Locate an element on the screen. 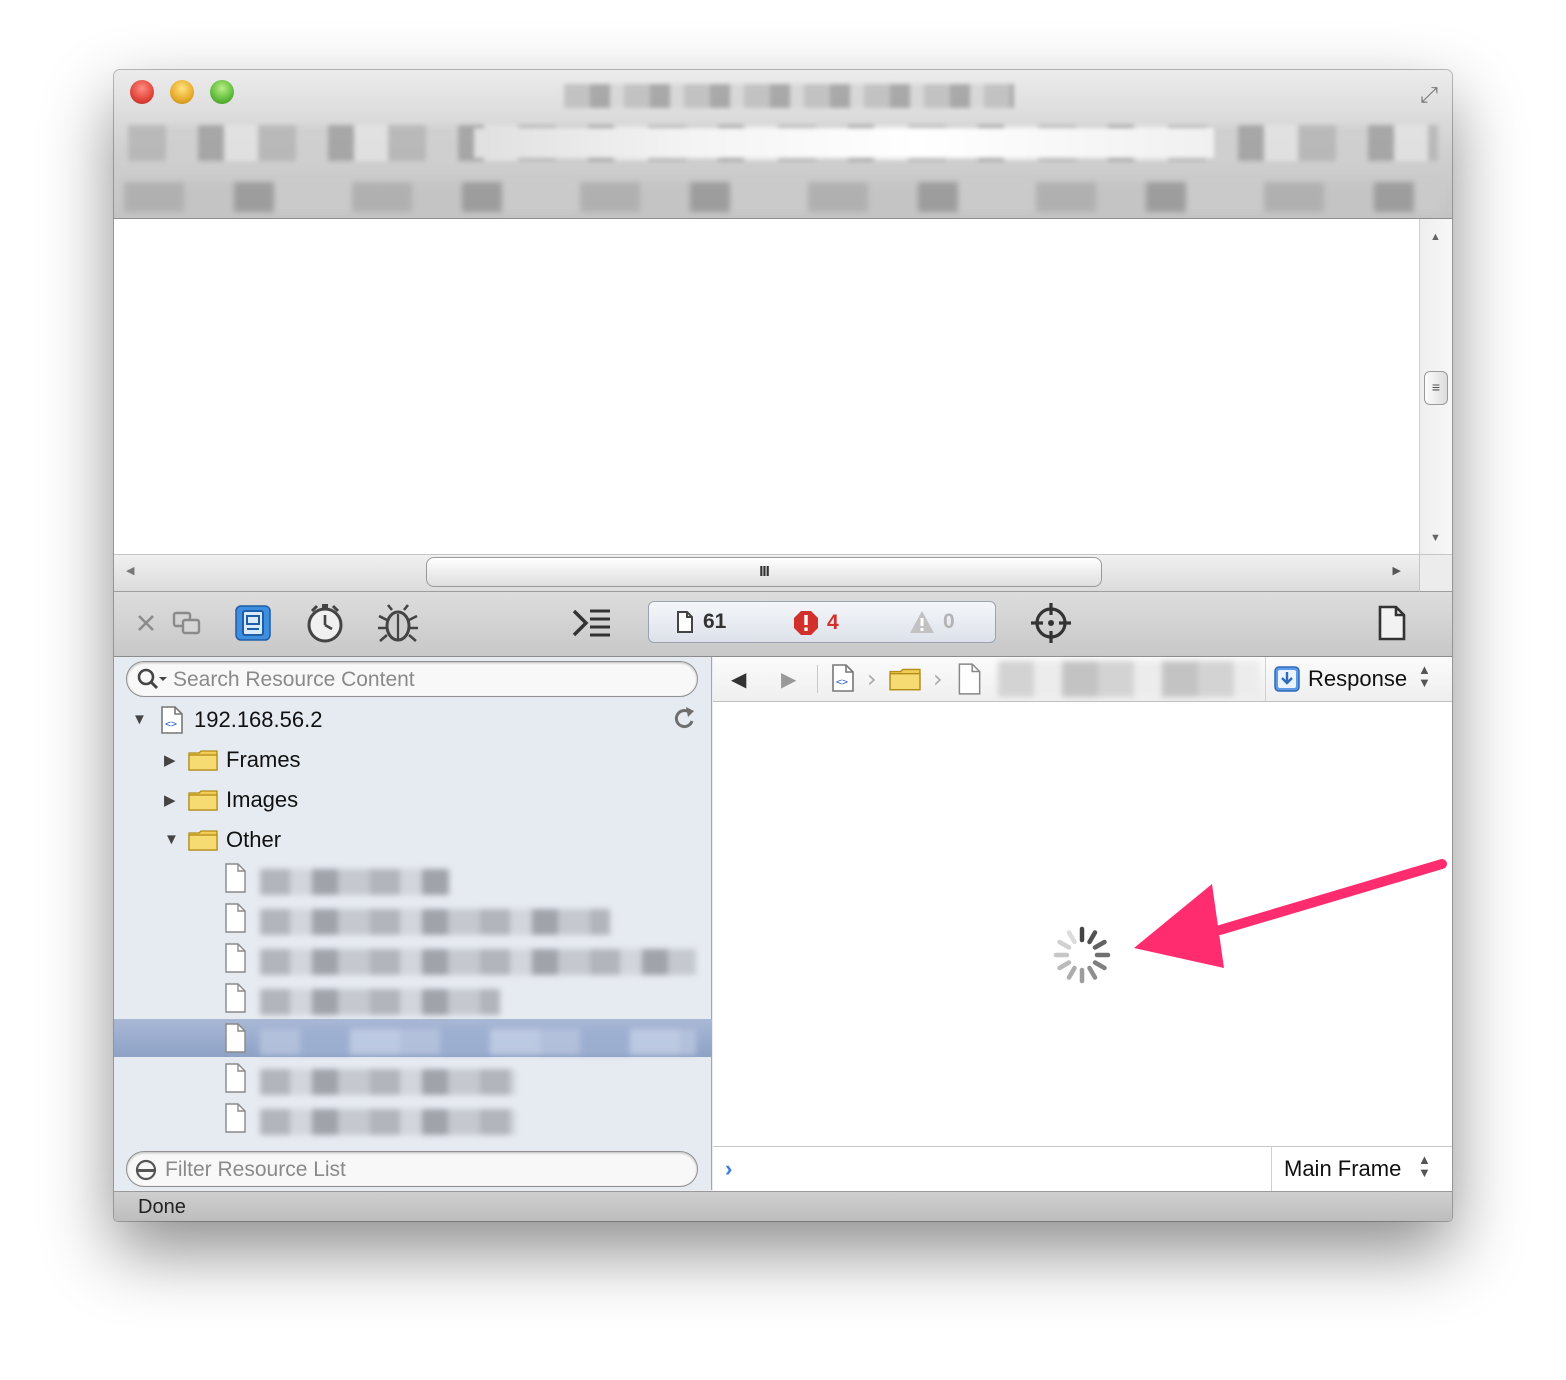 This screenshot has height=1380, width=1566. fullscreen-icon: ⤢ is located at coordinates (1429, 95).